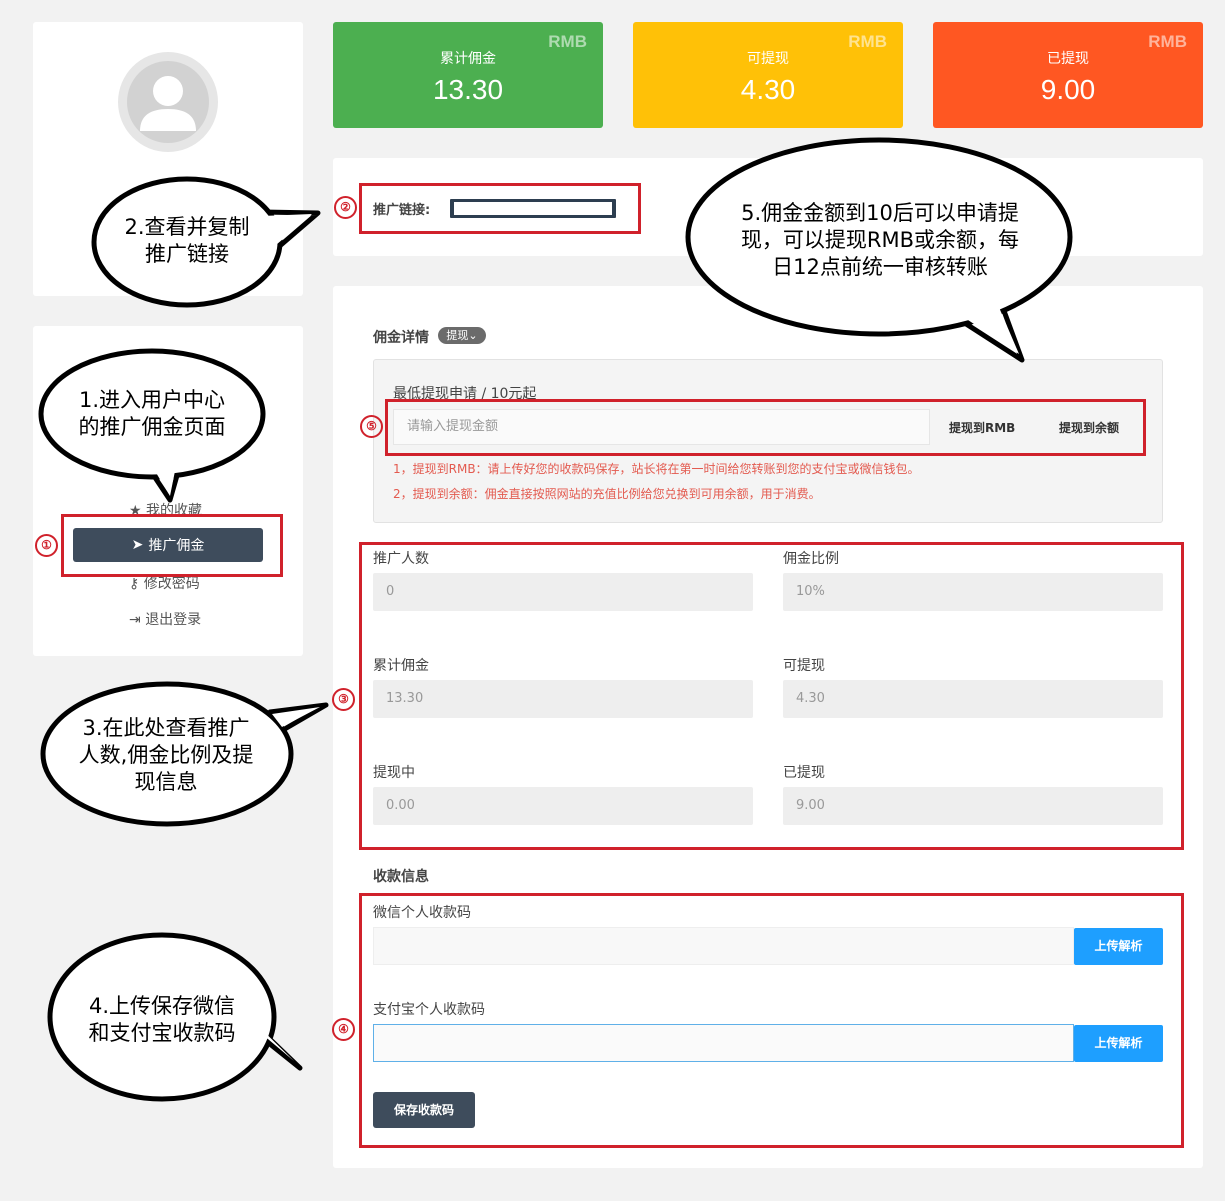 The width and height of the screenshot is (1225, 1201). What do you see at coordinates (343, 699) in the screenshot?
I see `marker-3: ③` at bounding box center [343, 699].